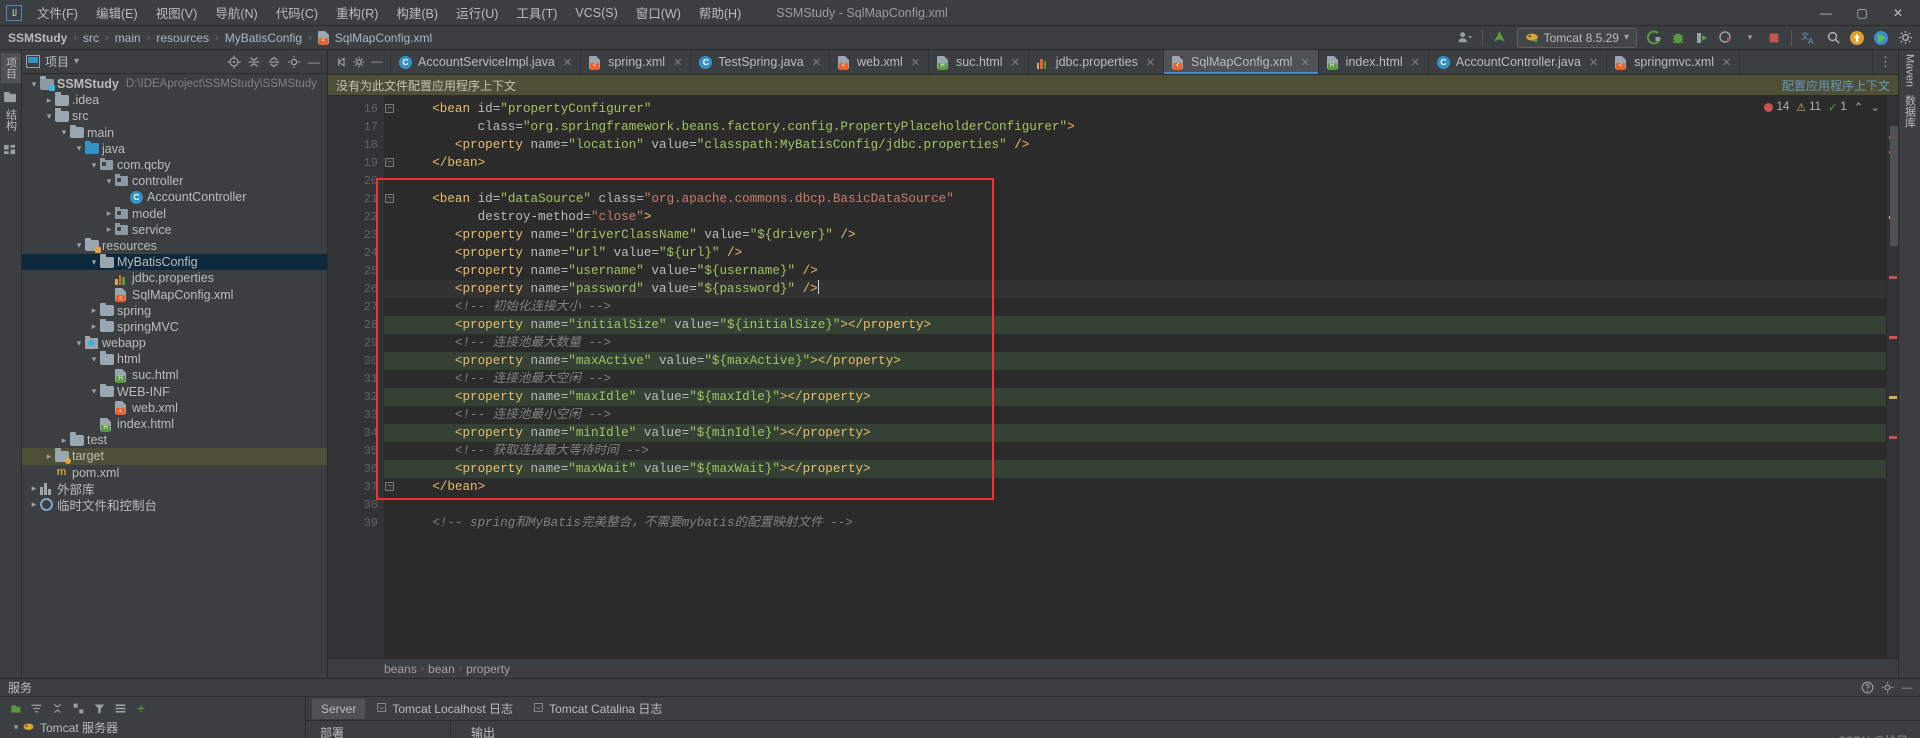 Image resolution: width=1920 pixels, height=738 pixels. Describe the element at coordinates (10, 148) in the screenshot. I see `build-icon` at that location.